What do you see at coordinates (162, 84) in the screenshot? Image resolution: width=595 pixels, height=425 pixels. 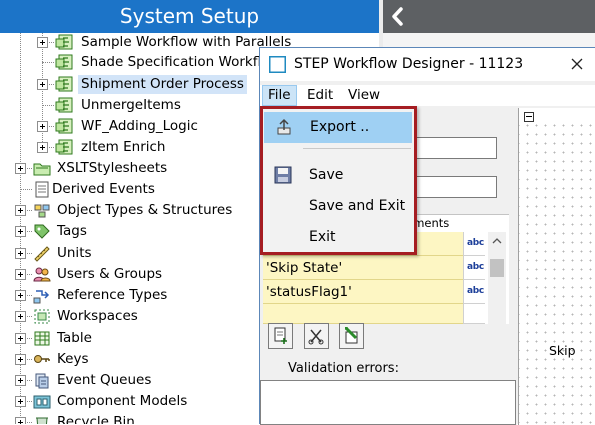 I see `tree-item-label: Shipment Order Process` at bounding box center [162, 84].